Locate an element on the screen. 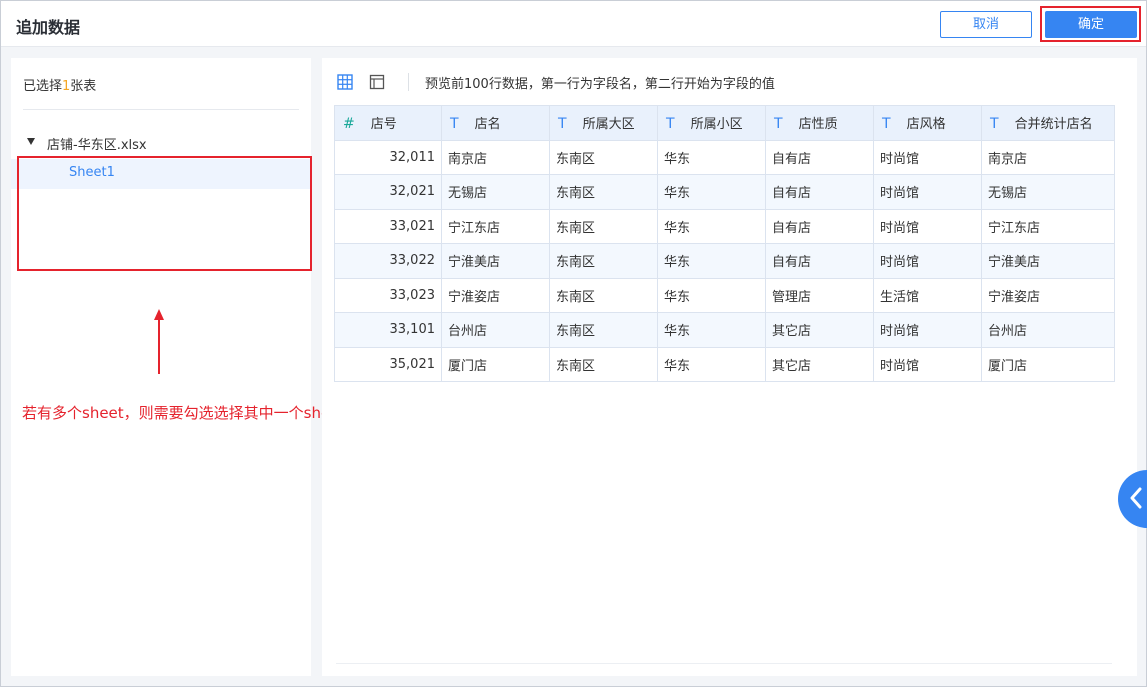 This screenshot has width=1147, height=687. table-cell: 33,023 is located at coordinates (388, 295).